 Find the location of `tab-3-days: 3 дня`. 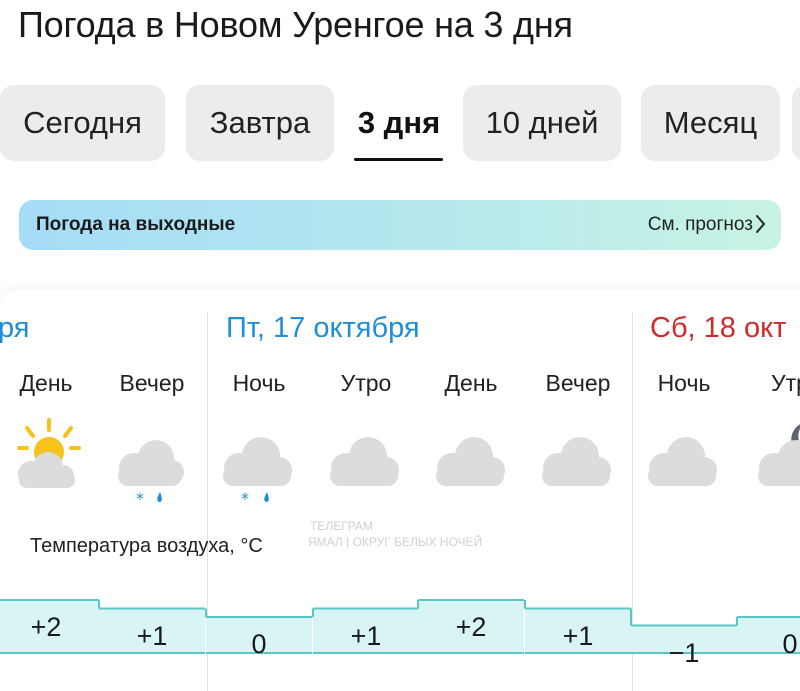

tab-3-days: 3 дня is located at coordinates (399, 123).